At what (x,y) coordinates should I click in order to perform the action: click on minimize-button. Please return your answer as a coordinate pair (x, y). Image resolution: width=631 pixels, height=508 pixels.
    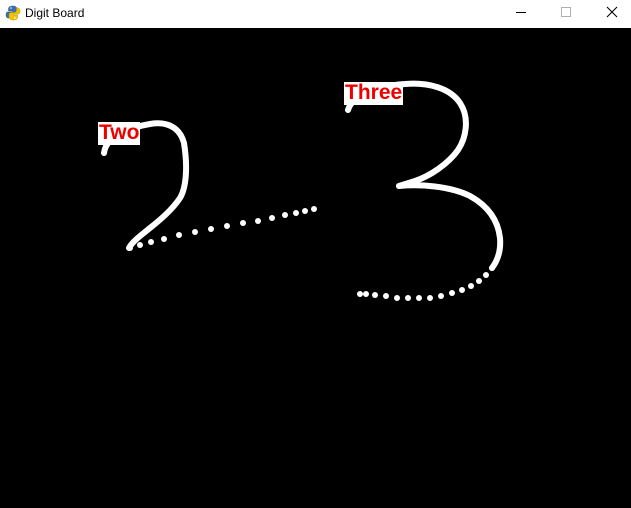
    Looking at the image, I should click on (521, 14).